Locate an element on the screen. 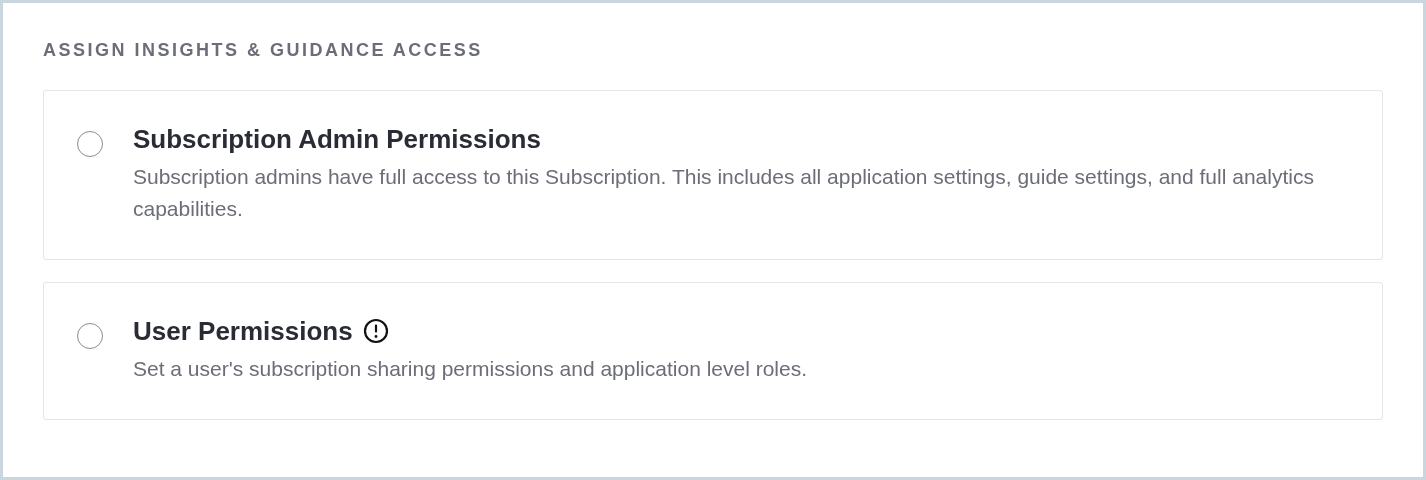 This screenshot has height=480, width=1426. option-description: Subscription admins have full access to this Subscription. This includes all application settings, guide settings, and full analytics capabilities. is located at coordinates (724, 193).